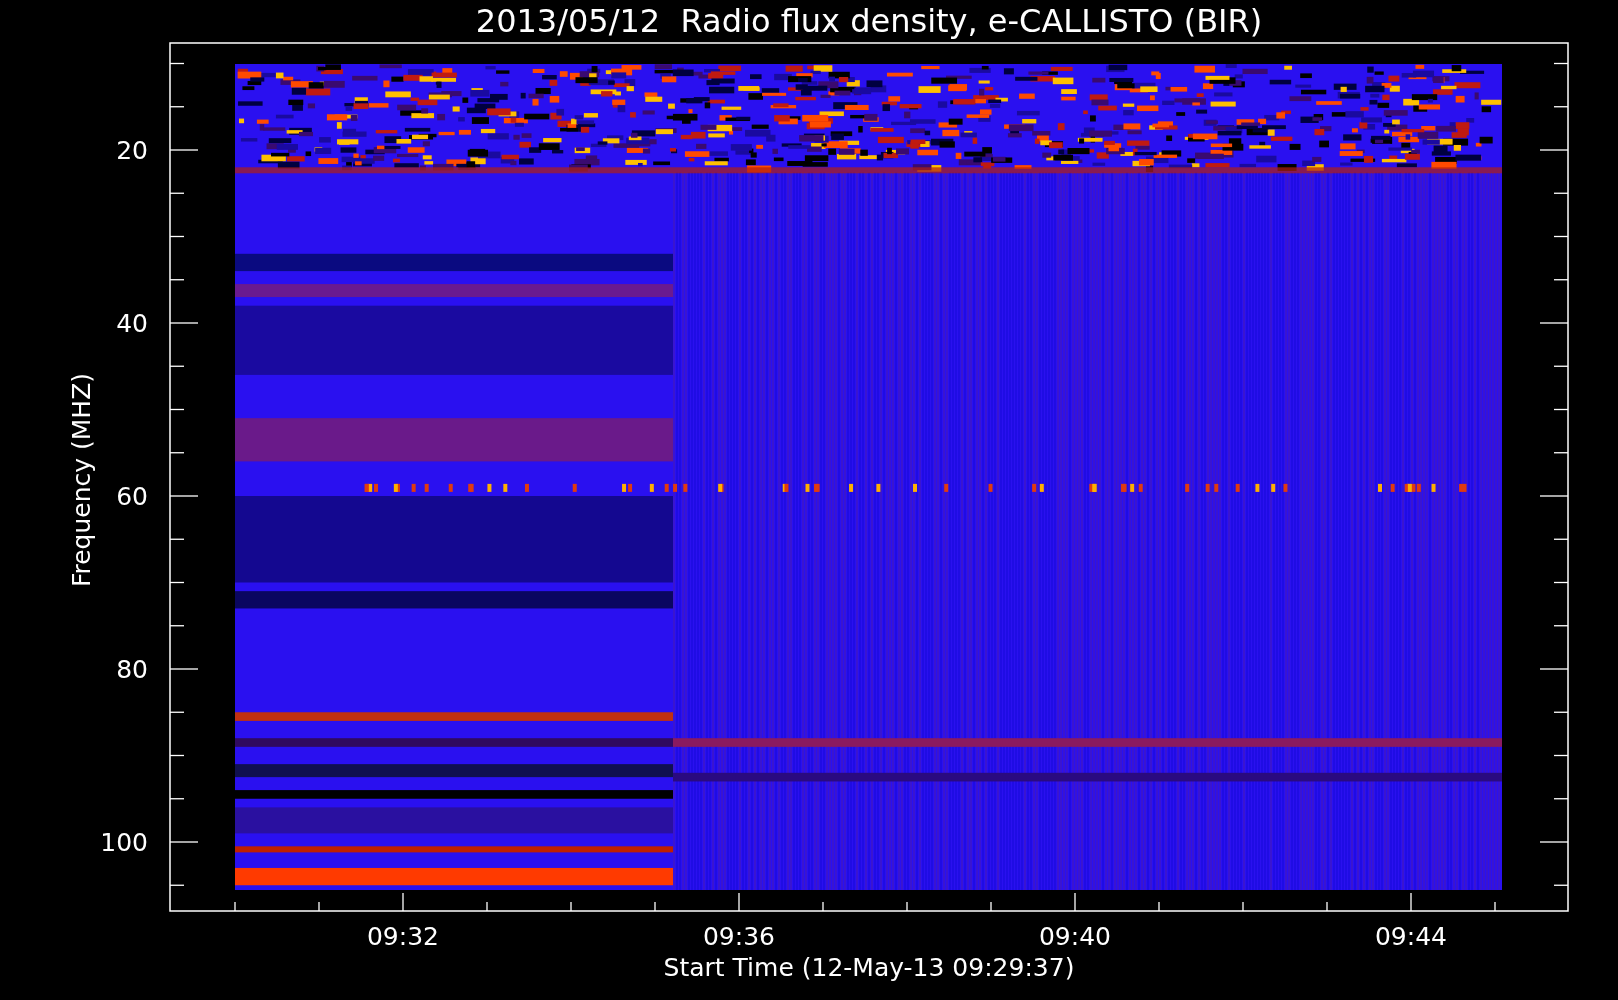  What do you see at coordinates (124, 842) in the screenshot?
I see `y-tick-label: 100` at bounding box center [124, 842].